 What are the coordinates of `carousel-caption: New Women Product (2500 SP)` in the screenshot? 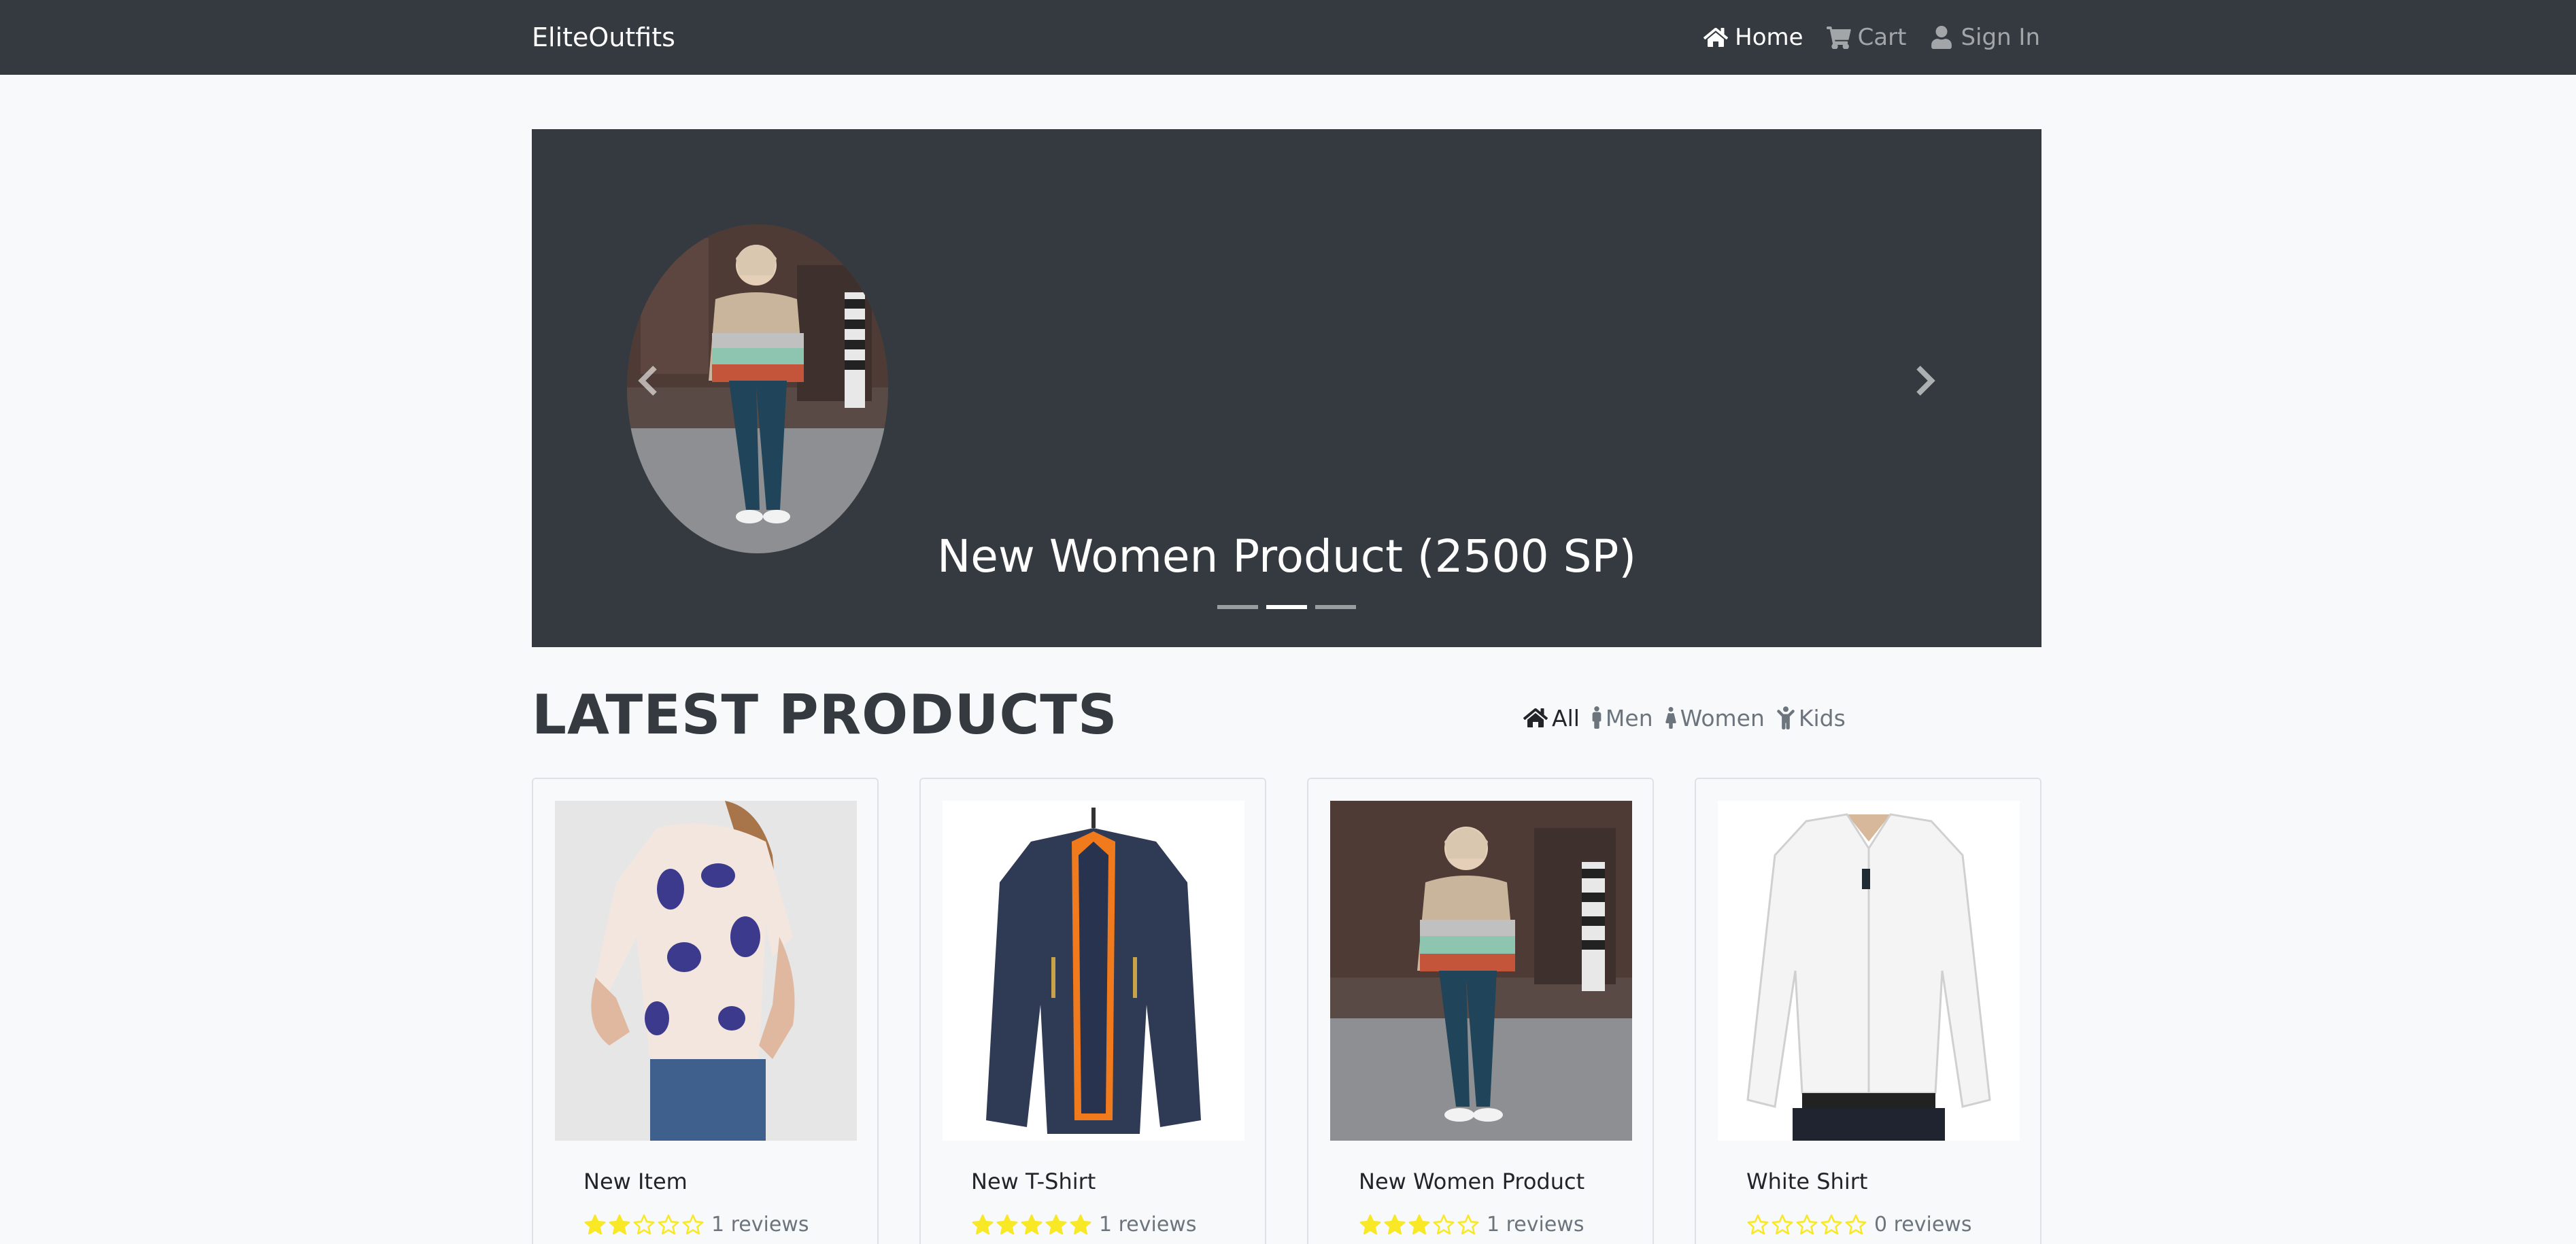 It's located at (1286, 556).